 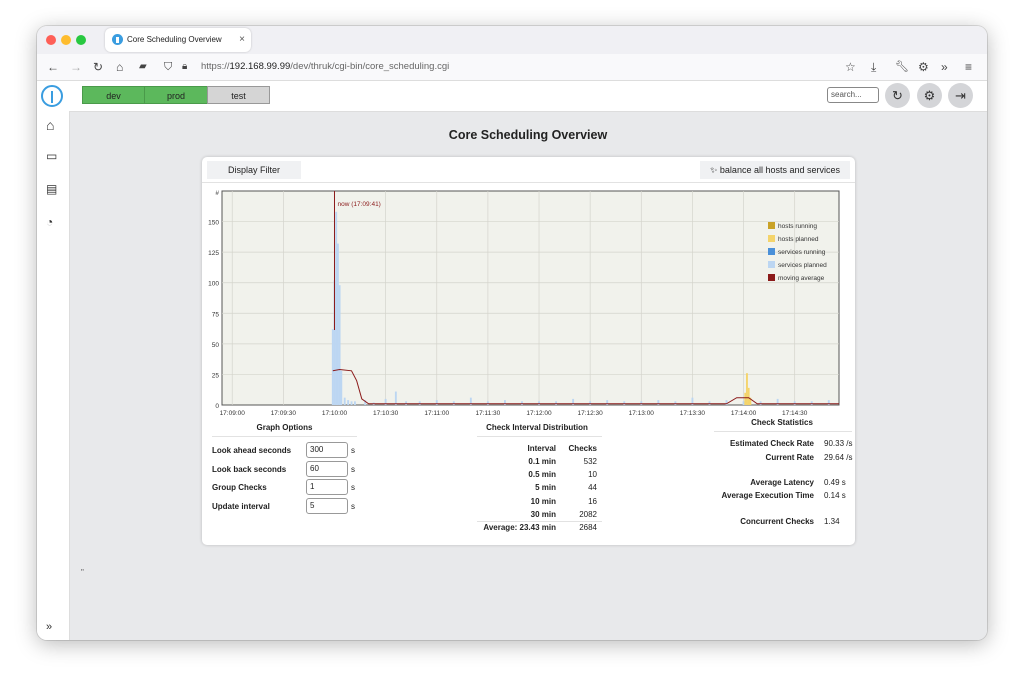 I want to click on checks-header: Checks, so click(x=582, y=448).